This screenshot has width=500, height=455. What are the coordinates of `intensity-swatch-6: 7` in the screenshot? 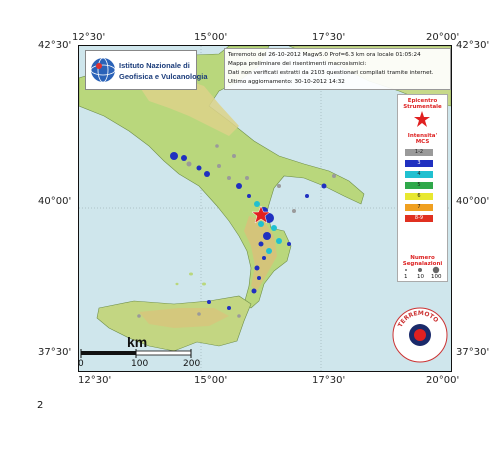 It's located at (419, 207).